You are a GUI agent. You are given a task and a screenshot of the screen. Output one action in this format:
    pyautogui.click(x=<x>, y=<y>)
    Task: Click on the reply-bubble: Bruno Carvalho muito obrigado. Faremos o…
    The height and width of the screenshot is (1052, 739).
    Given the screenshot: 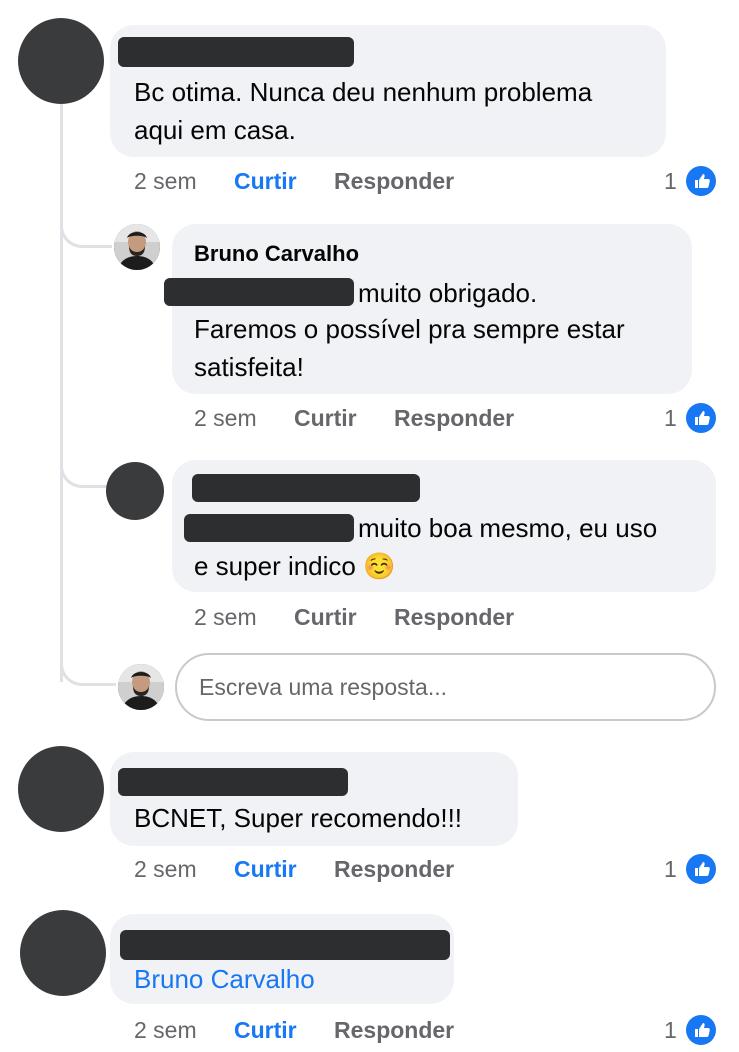 What is the action you would take?
    pyautogui.click(x=428, y=309)
    